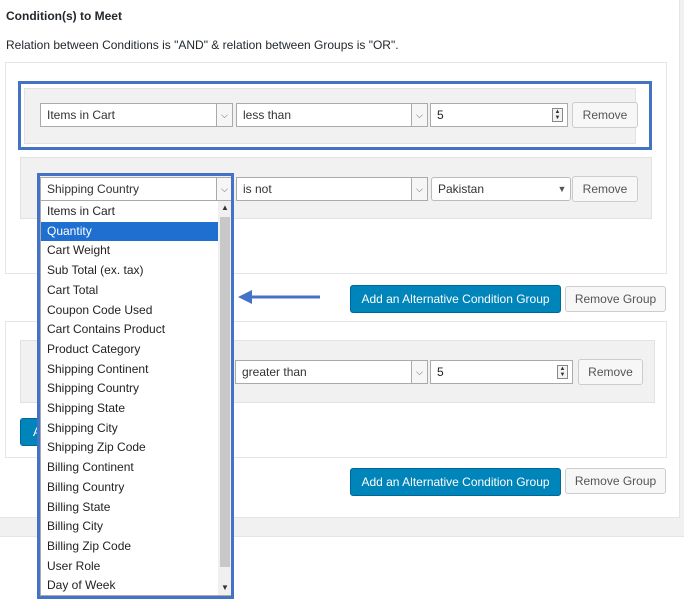  Describe the element at coordinates (440, 372) in the screenshot. I see `input-value: 5` at that location.